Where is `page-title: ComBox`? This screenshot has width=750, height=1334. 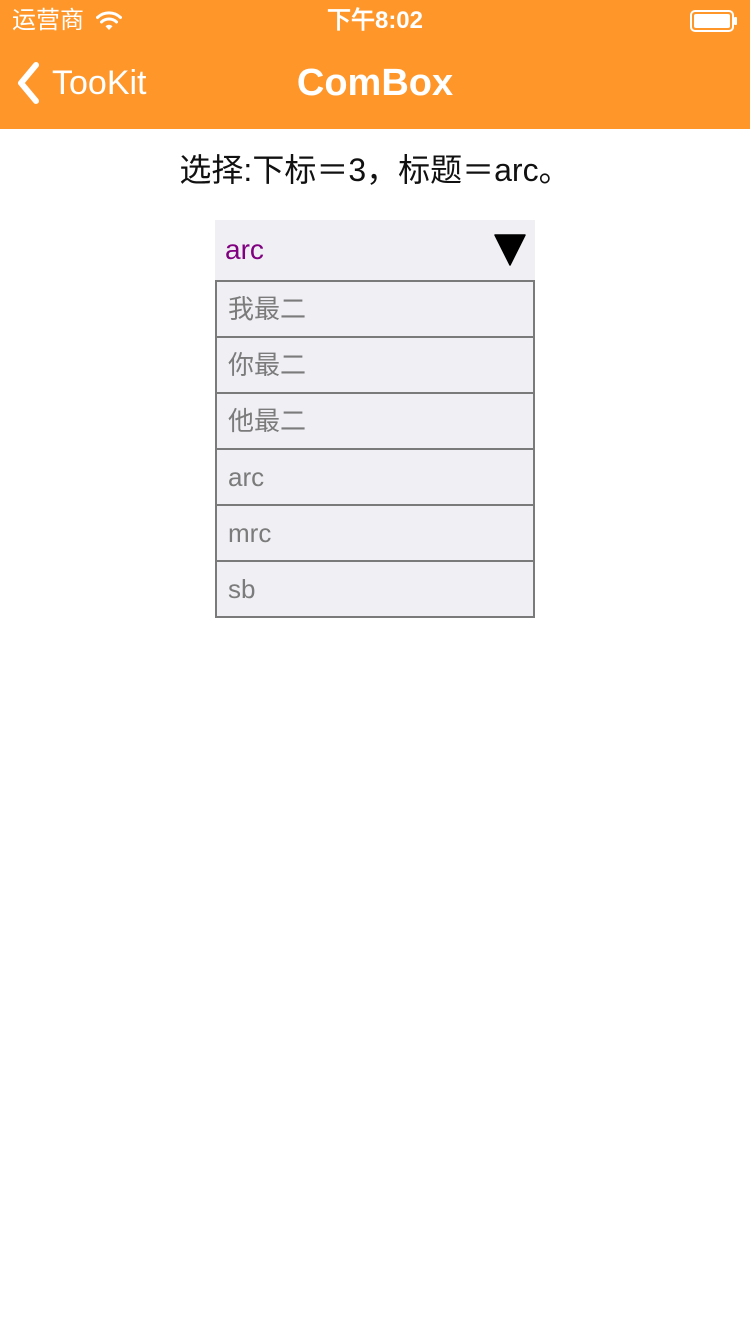 page-title: ComBox is located at coordinates (375, 83).